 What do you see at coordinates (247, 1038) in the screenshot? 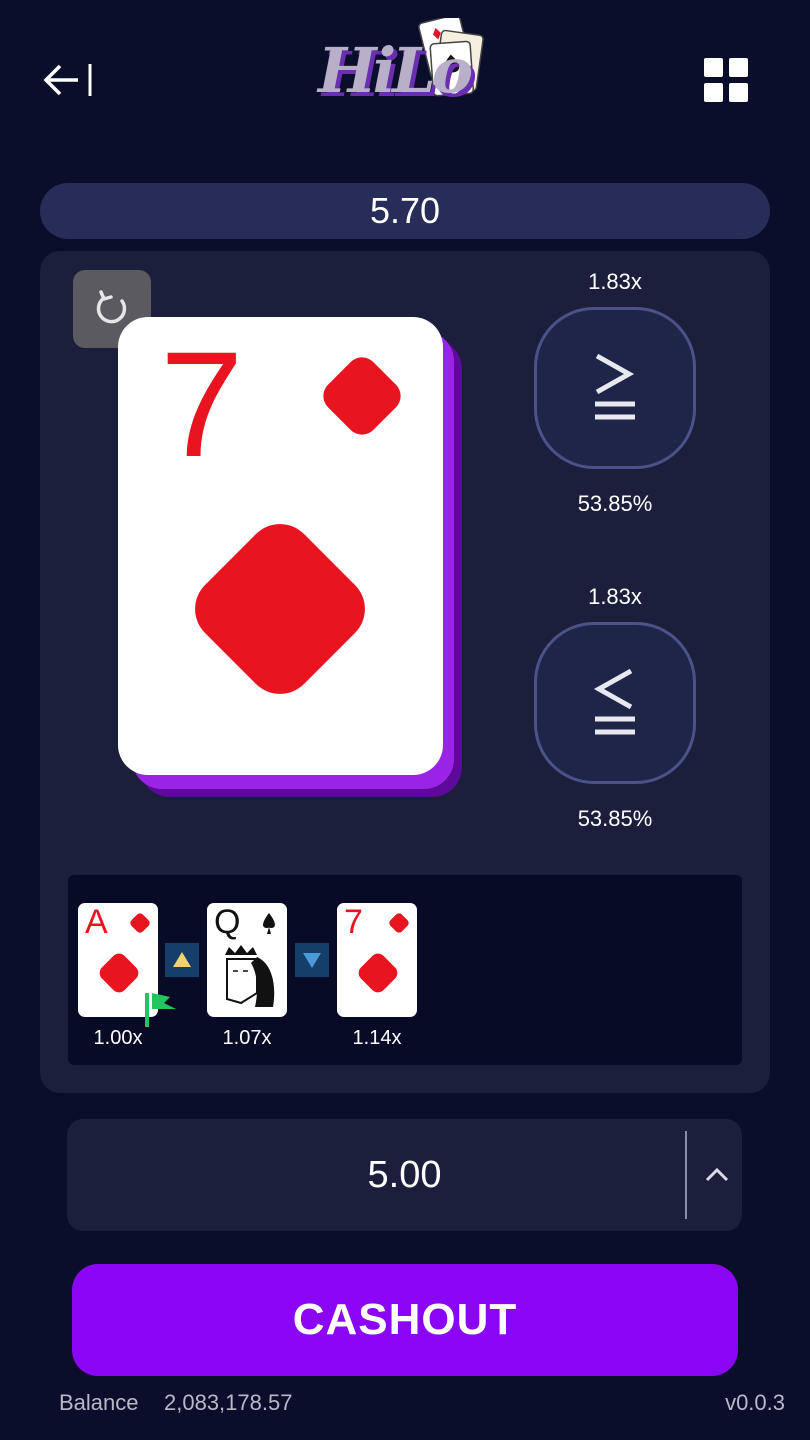
I see `history-multiplier: 1.07x` at bounding box center [247, 1038].